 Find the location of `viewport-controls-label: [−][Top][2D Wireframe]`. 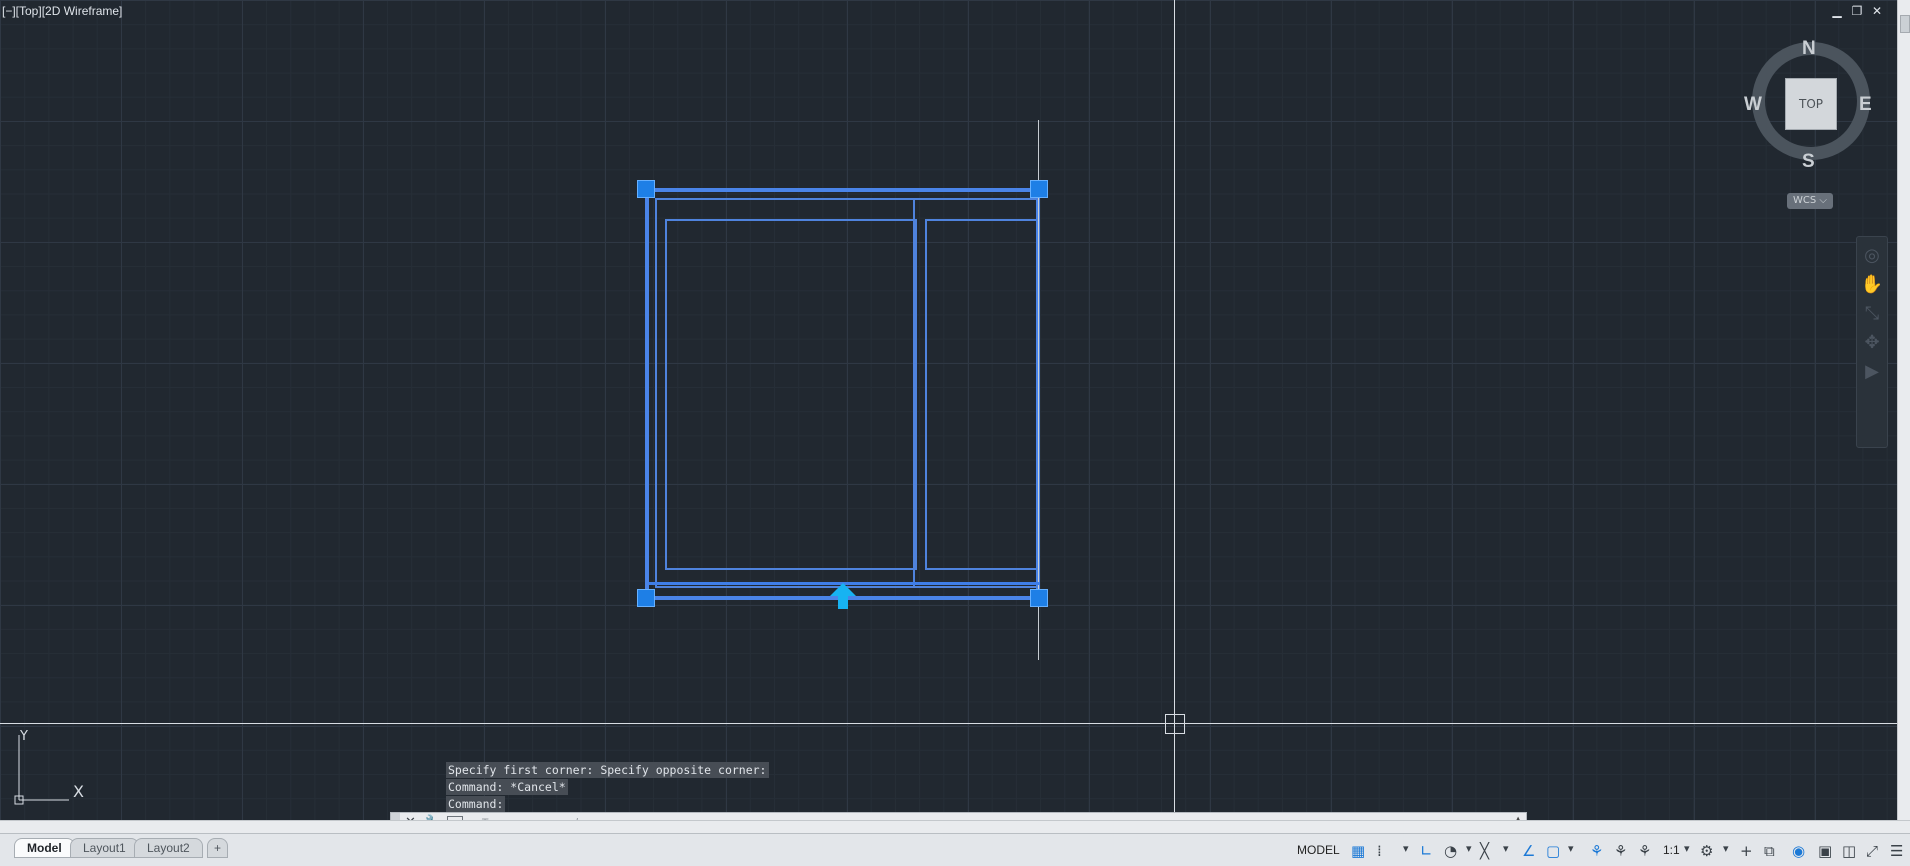

viewport-controls-label: [−][Top][2D Wireframe] is located at coordinates (62, 11).